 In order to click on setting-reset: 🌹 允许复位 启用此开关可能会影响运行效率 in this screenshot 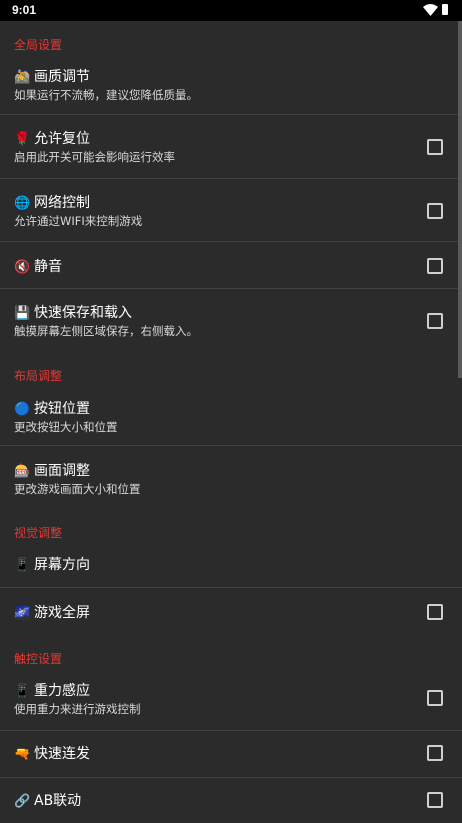, I will do `click(231, 146)`.